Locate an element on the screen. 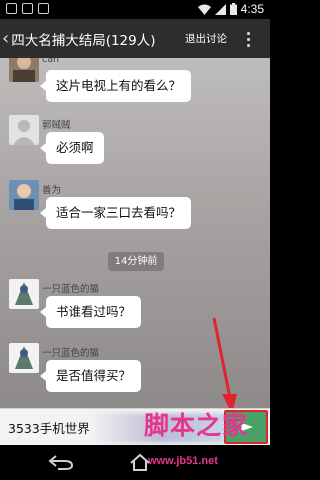  action-bar: ‹ 四大名捕大结局(129人) 退出讨论 is located at coordinates (135, 38).